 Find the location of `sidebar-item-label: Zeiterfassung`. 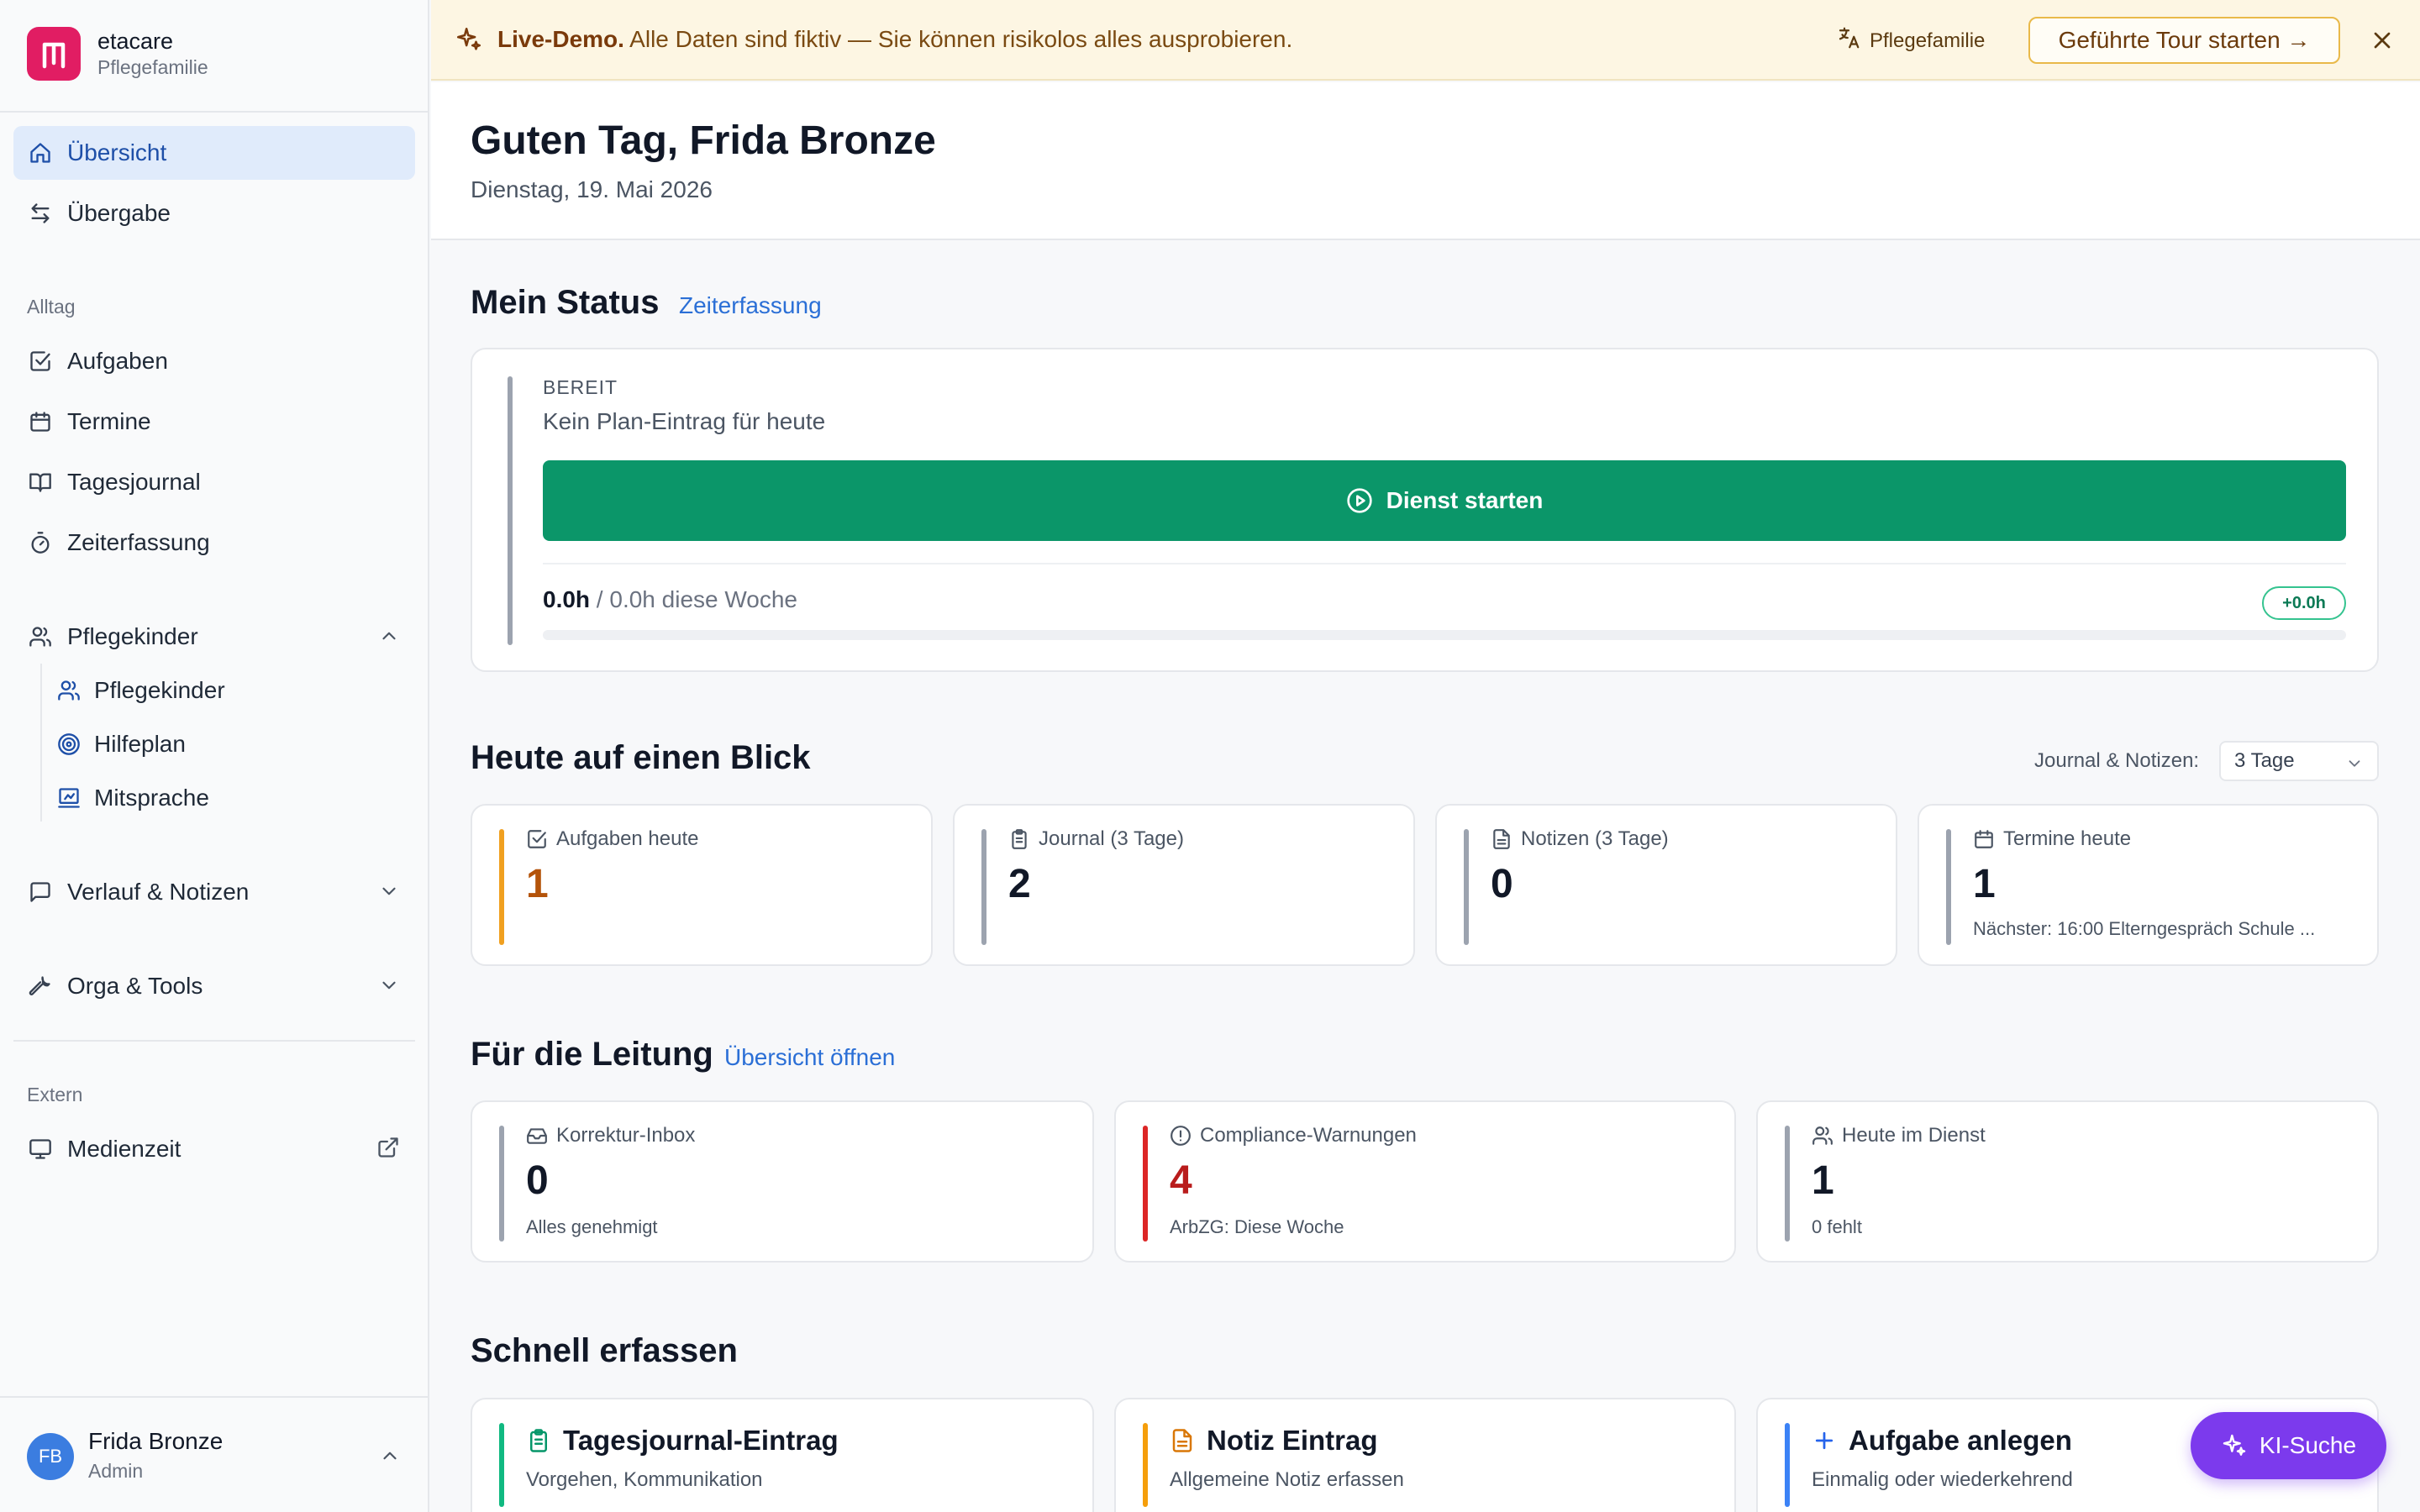

sidebar-item-label: Zeiterfassung is located at coordinates (138, 542).